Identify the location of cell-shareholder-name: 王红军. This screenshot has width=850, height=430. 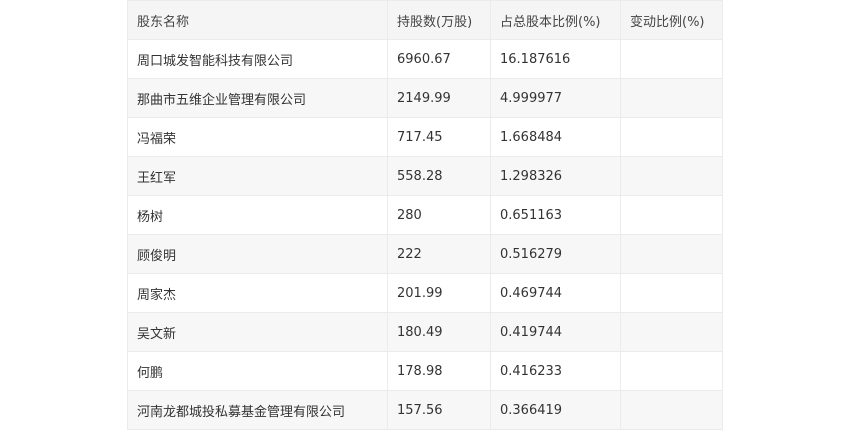
(257, 176).